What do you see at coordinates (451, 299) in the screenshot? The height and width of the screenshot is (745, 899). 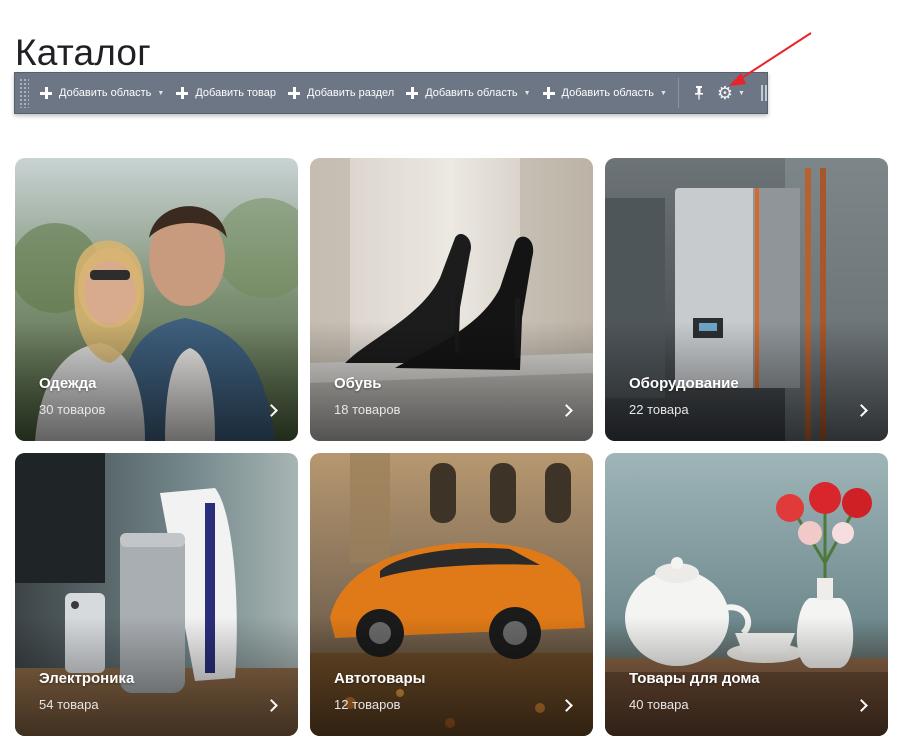 I see `catalog-card-shoes: Обувь 18 товаров` at bounding box center [451, 299].